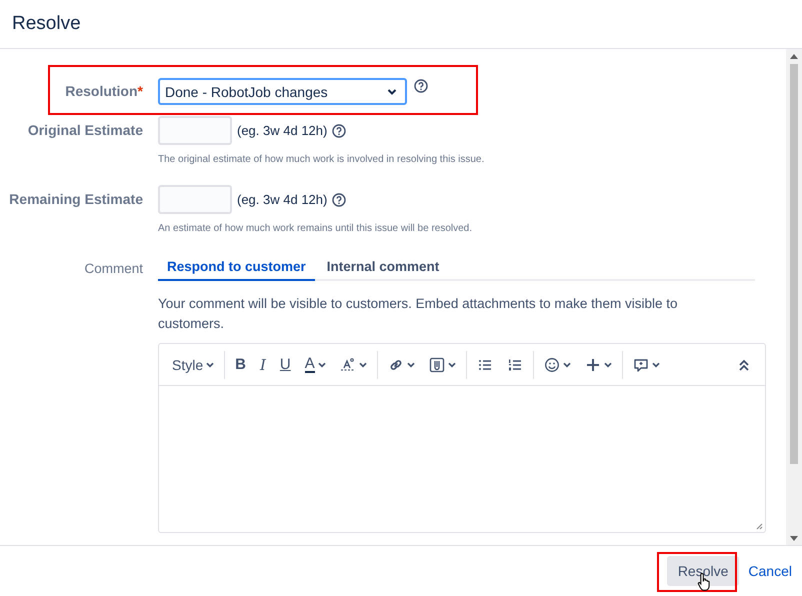 The width and height of the screenshot is (802, 596). I want to click on visibility-notice: Your comment will be visible to customers. Embed attachments to make them visible to customers., so click(418, 314).